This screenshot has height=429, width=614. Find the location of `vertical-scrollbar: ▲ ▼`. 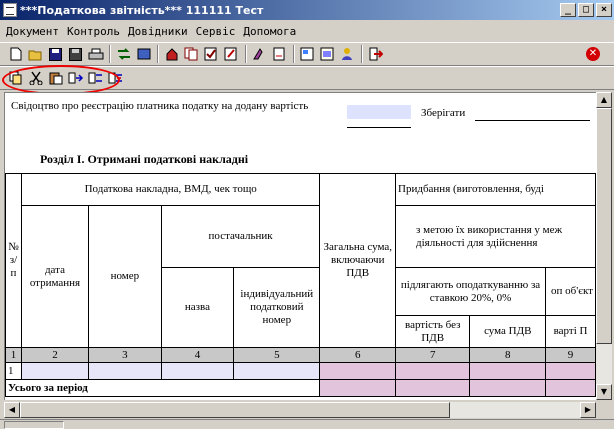

vertical-scrollbar: ▲ ▼ is located at coordinates (604, 246).